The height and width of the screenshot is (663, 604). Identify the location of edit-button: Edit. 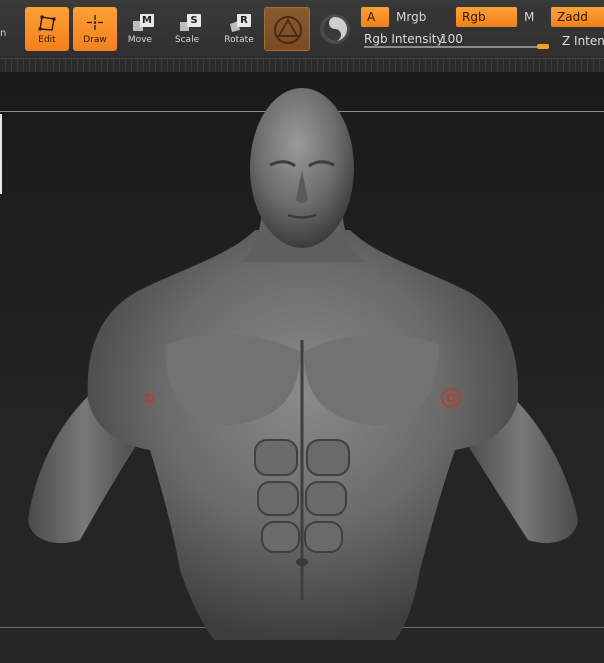
(47, 29).